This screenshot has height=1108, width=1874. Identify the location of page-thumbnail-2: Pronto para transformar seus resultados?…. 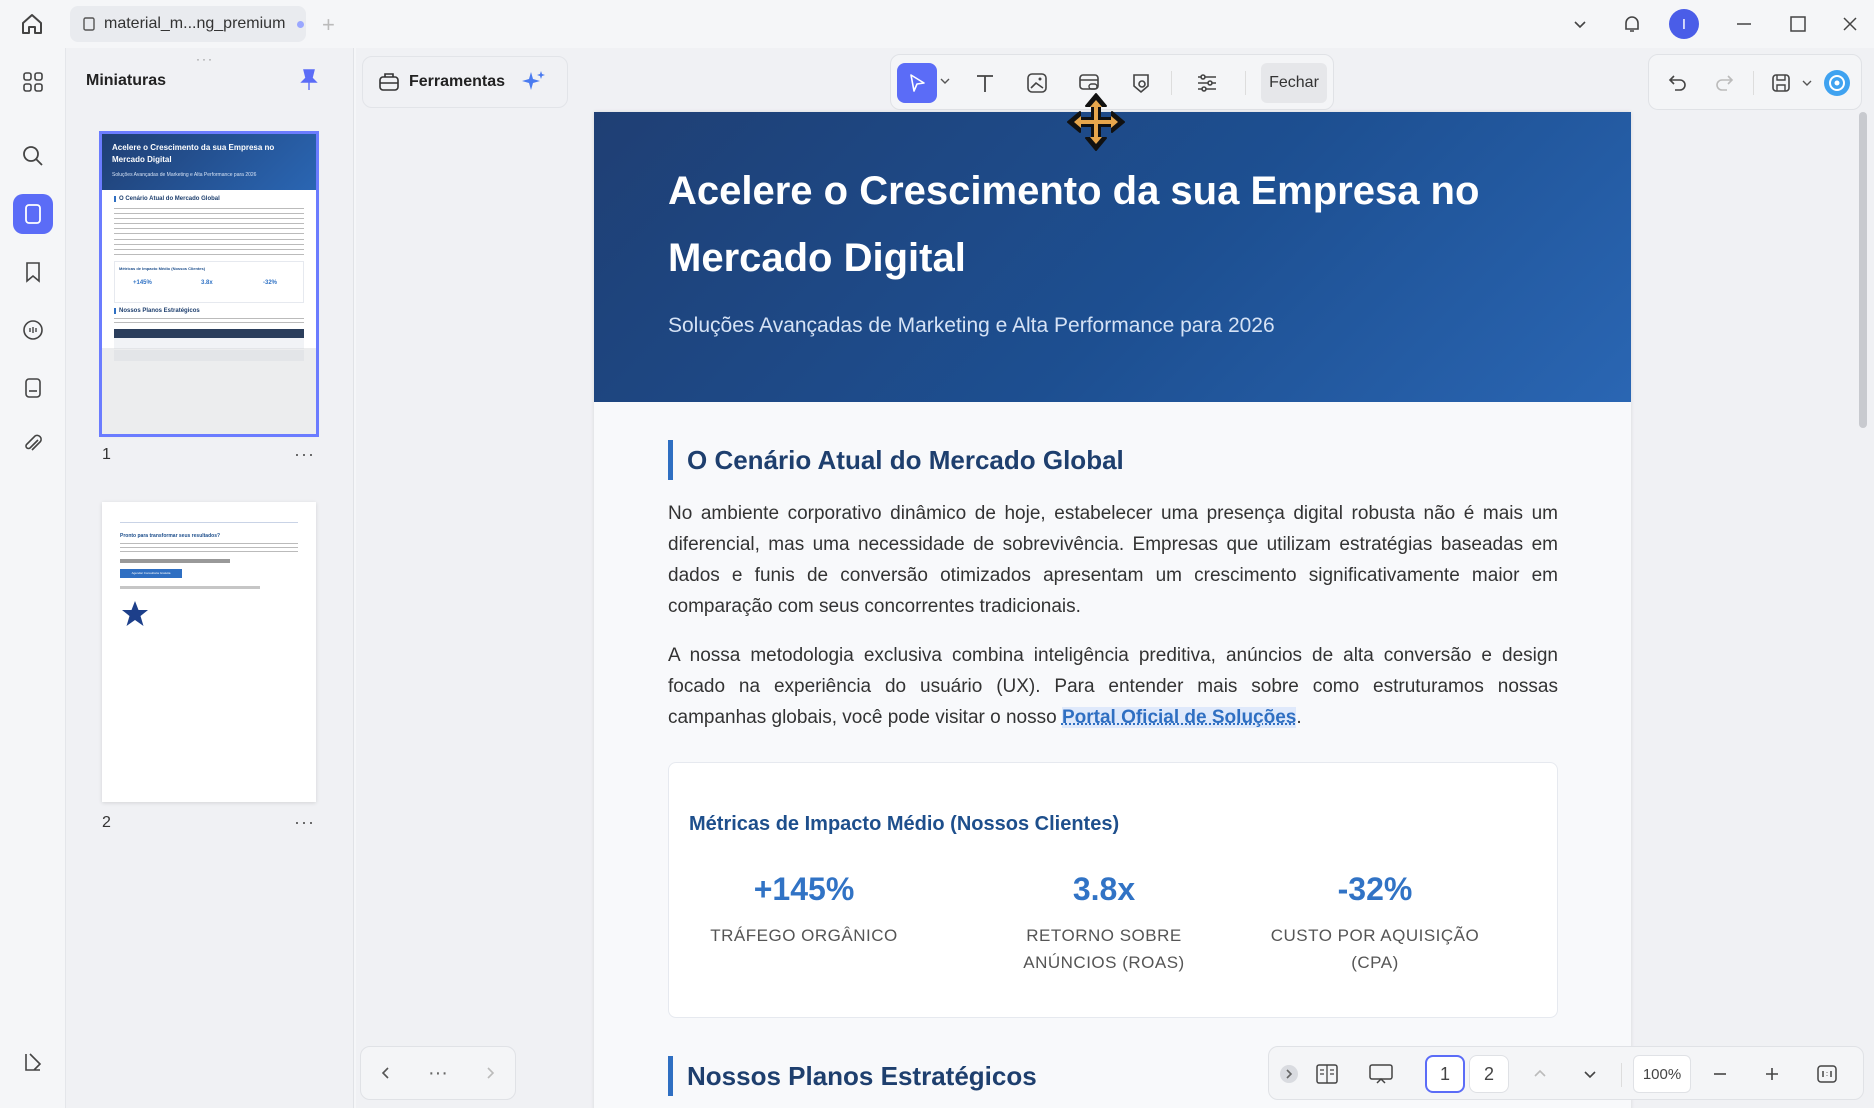
(209, 652).